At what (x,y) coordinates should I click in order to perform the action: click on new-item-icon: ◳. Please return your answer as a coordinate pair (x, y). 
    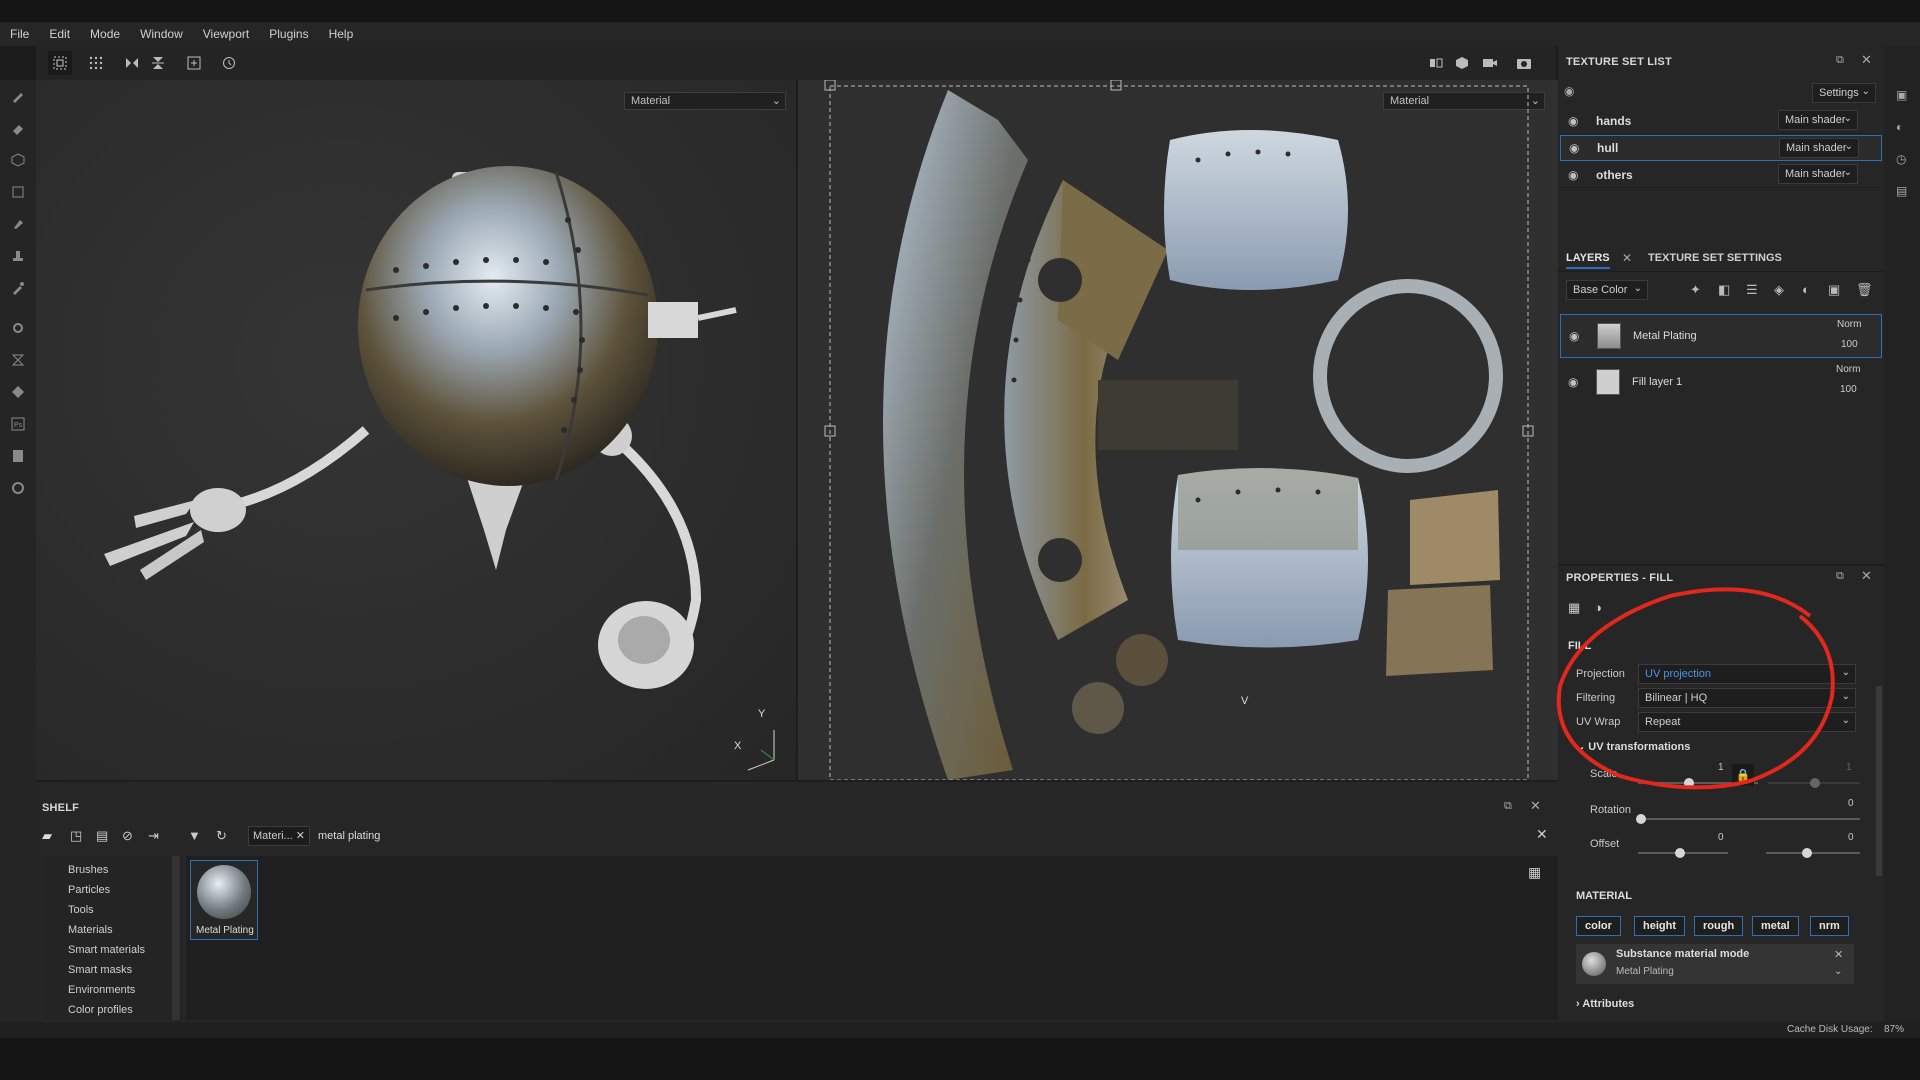
    Looking at the image, I should click on (76, 836).